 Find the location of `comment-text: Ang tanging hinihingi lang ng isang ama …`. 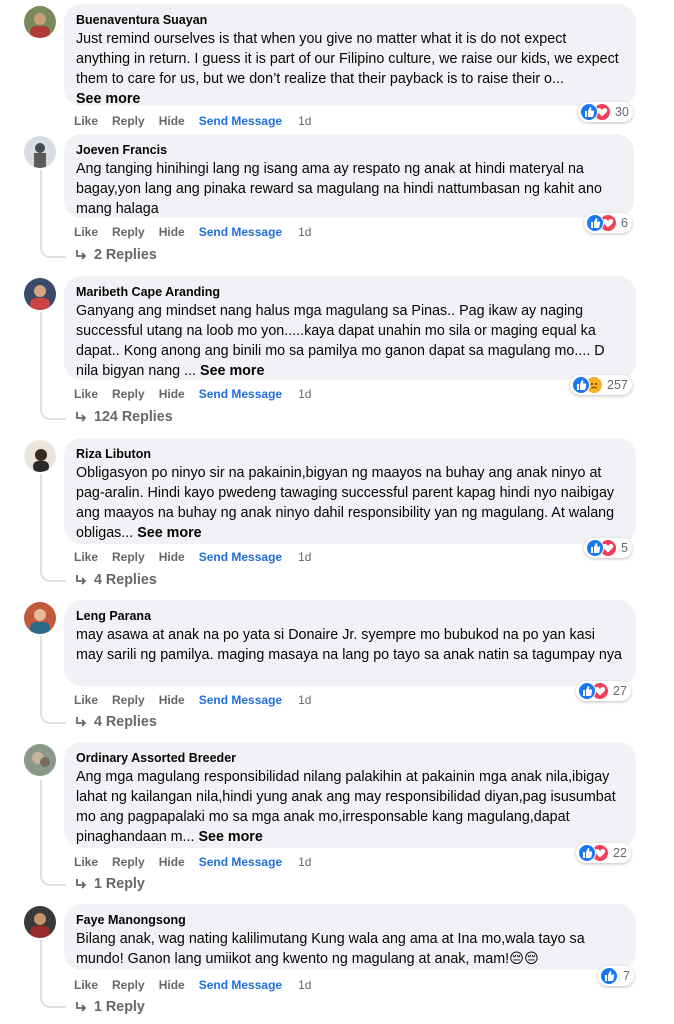

comment-text: Ang tanging hinihingi lang ng isang ama … is located at coordinates (339, 189).